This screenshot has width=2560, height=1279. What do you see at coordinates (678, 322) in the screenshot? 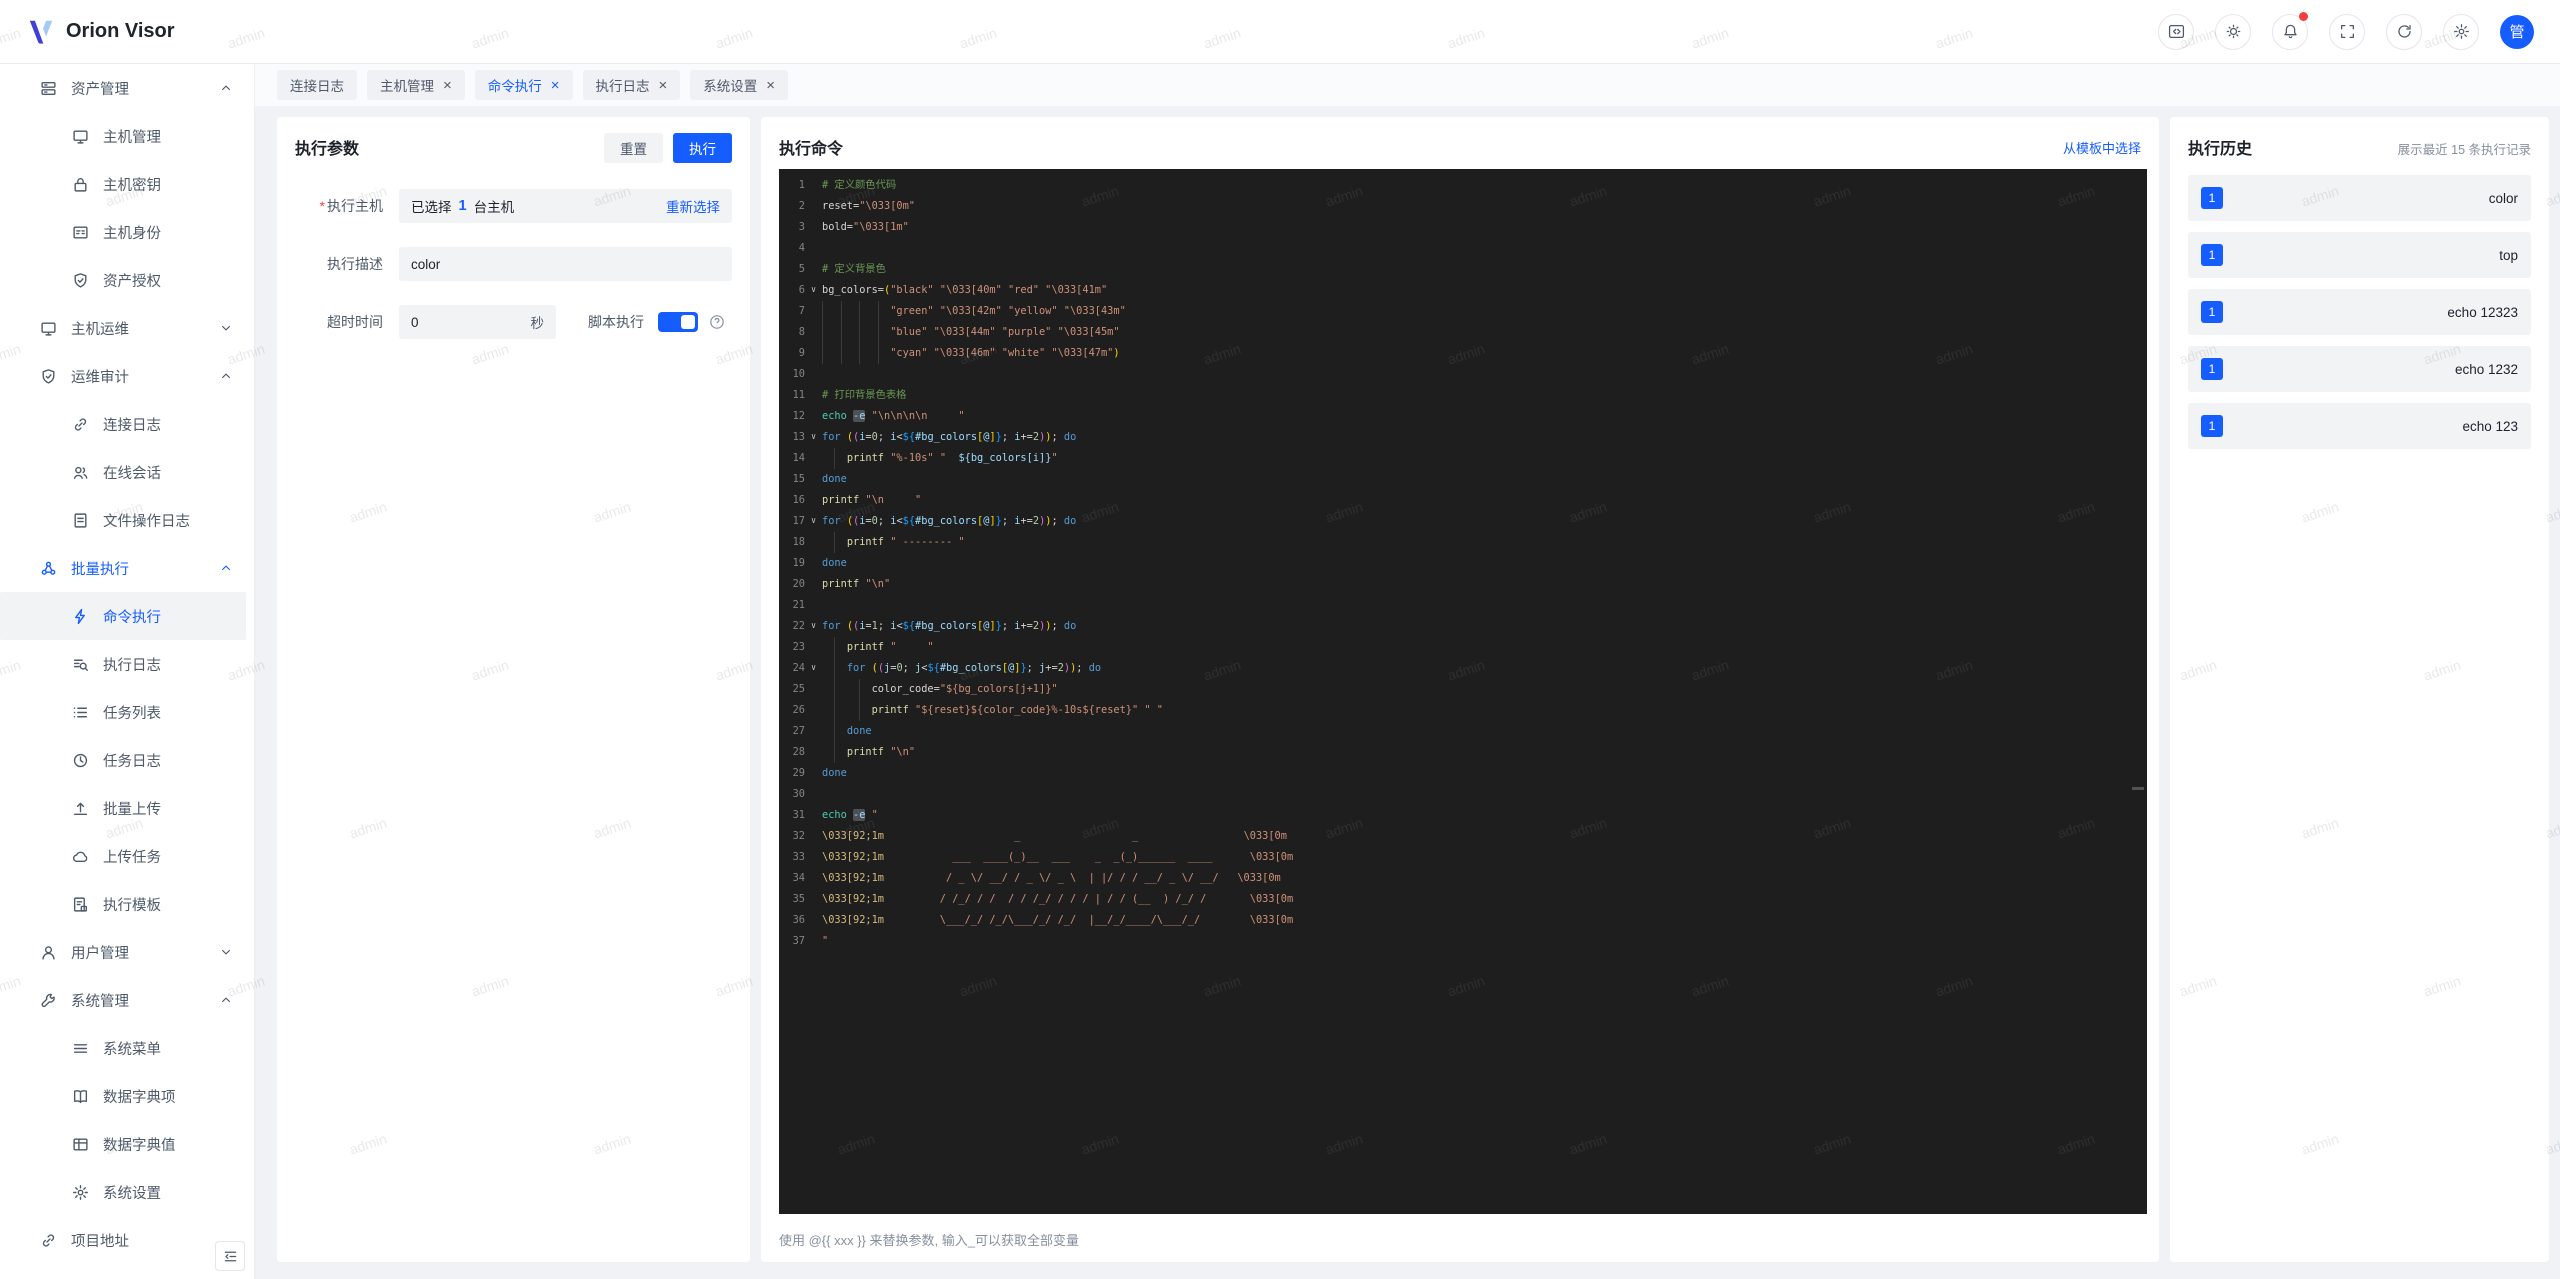
I see `script-exec-toggle` at bounding box center [678, 322].